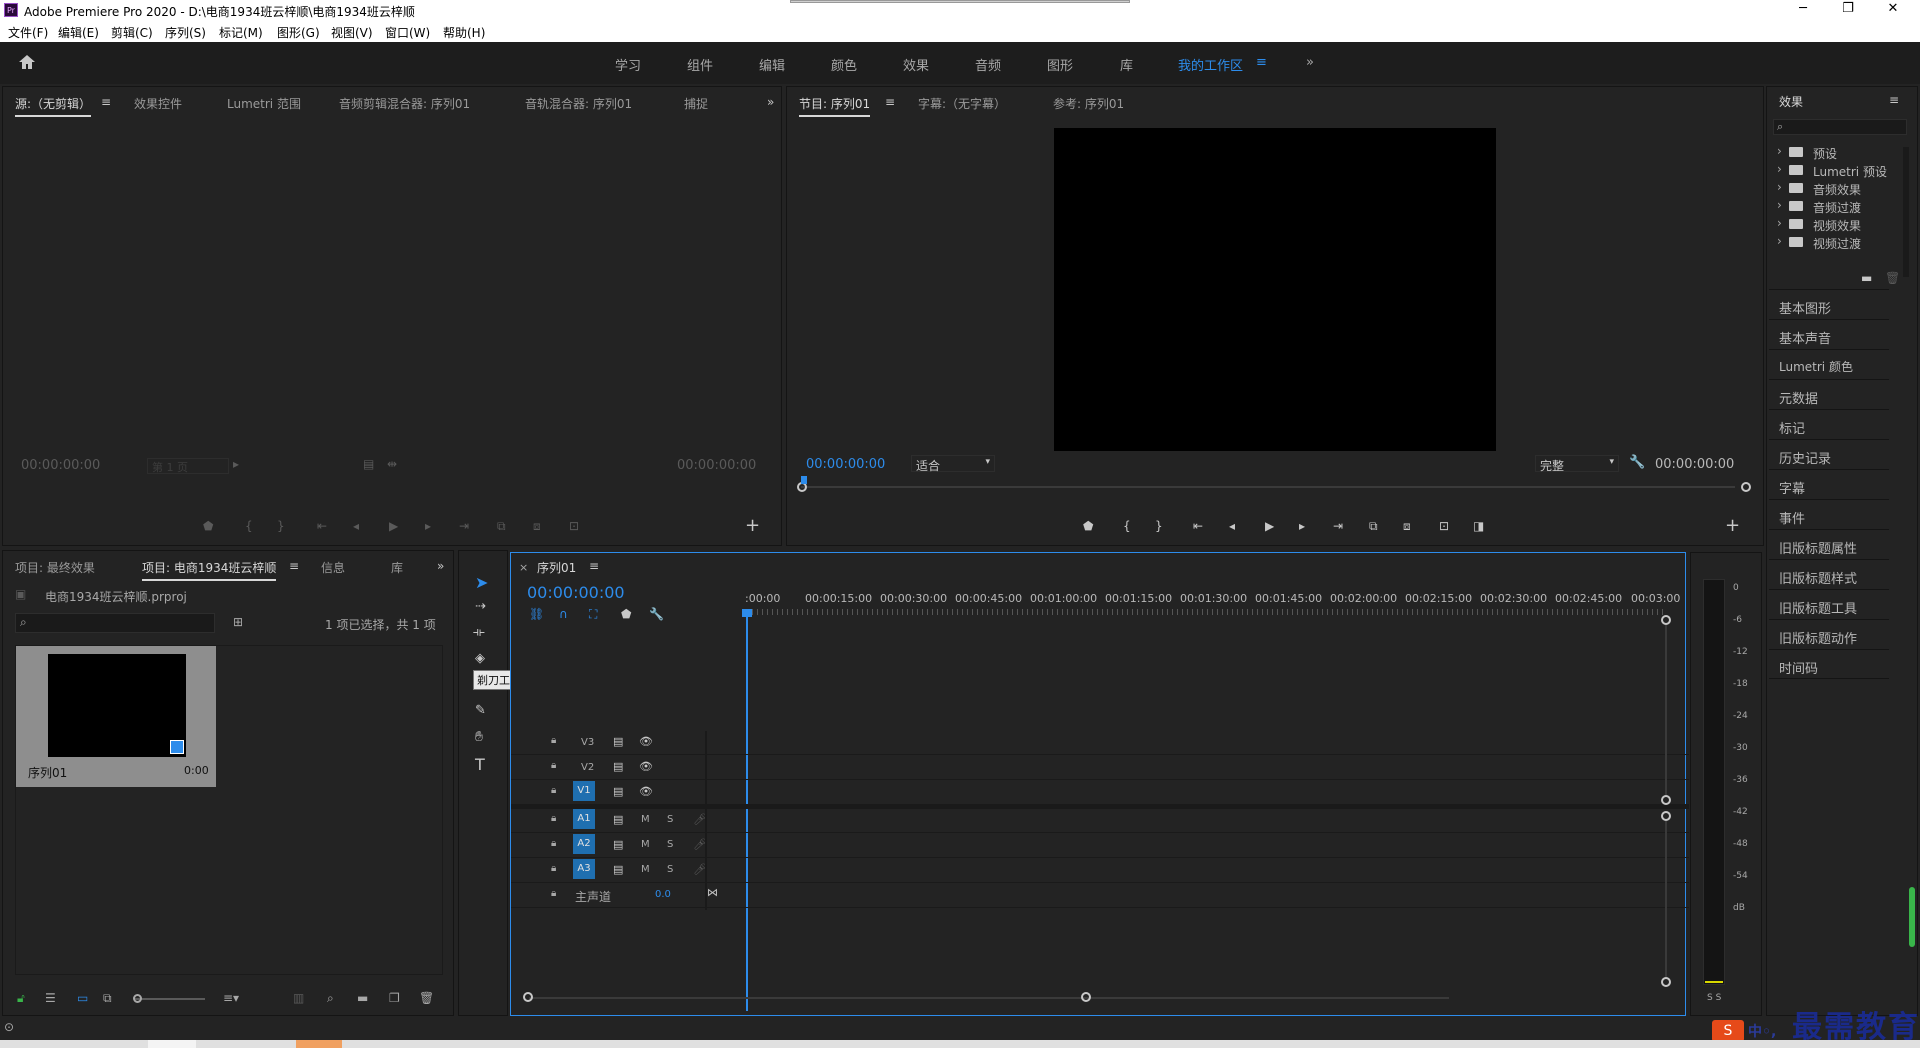 The height and width of the screenshot is (1048, 1920). Describe the element at coordinates (1842, 170) in the screenshot. I see `effects-folder-lumetri-presets: › Lumetri 预设` at that location.